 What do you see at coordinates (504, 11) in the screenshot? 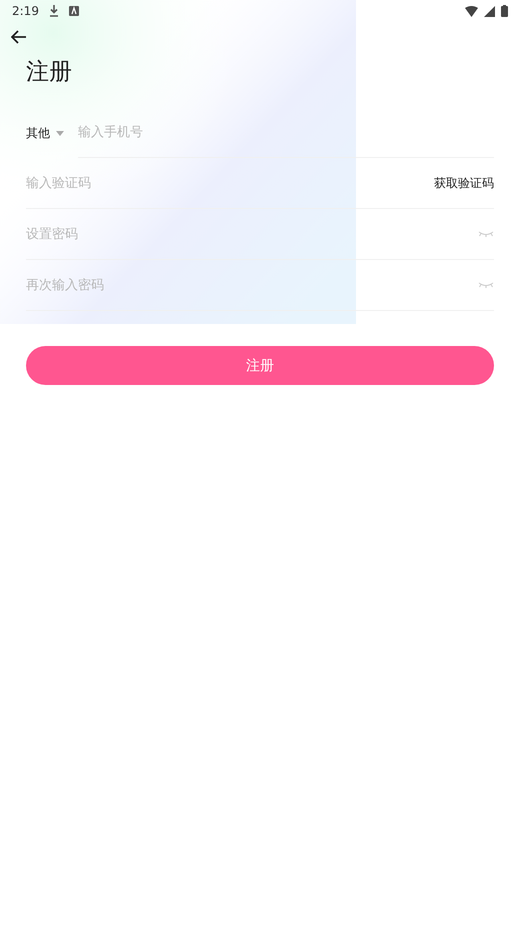
I see `battery-icon` at bounding box center [504, 11].